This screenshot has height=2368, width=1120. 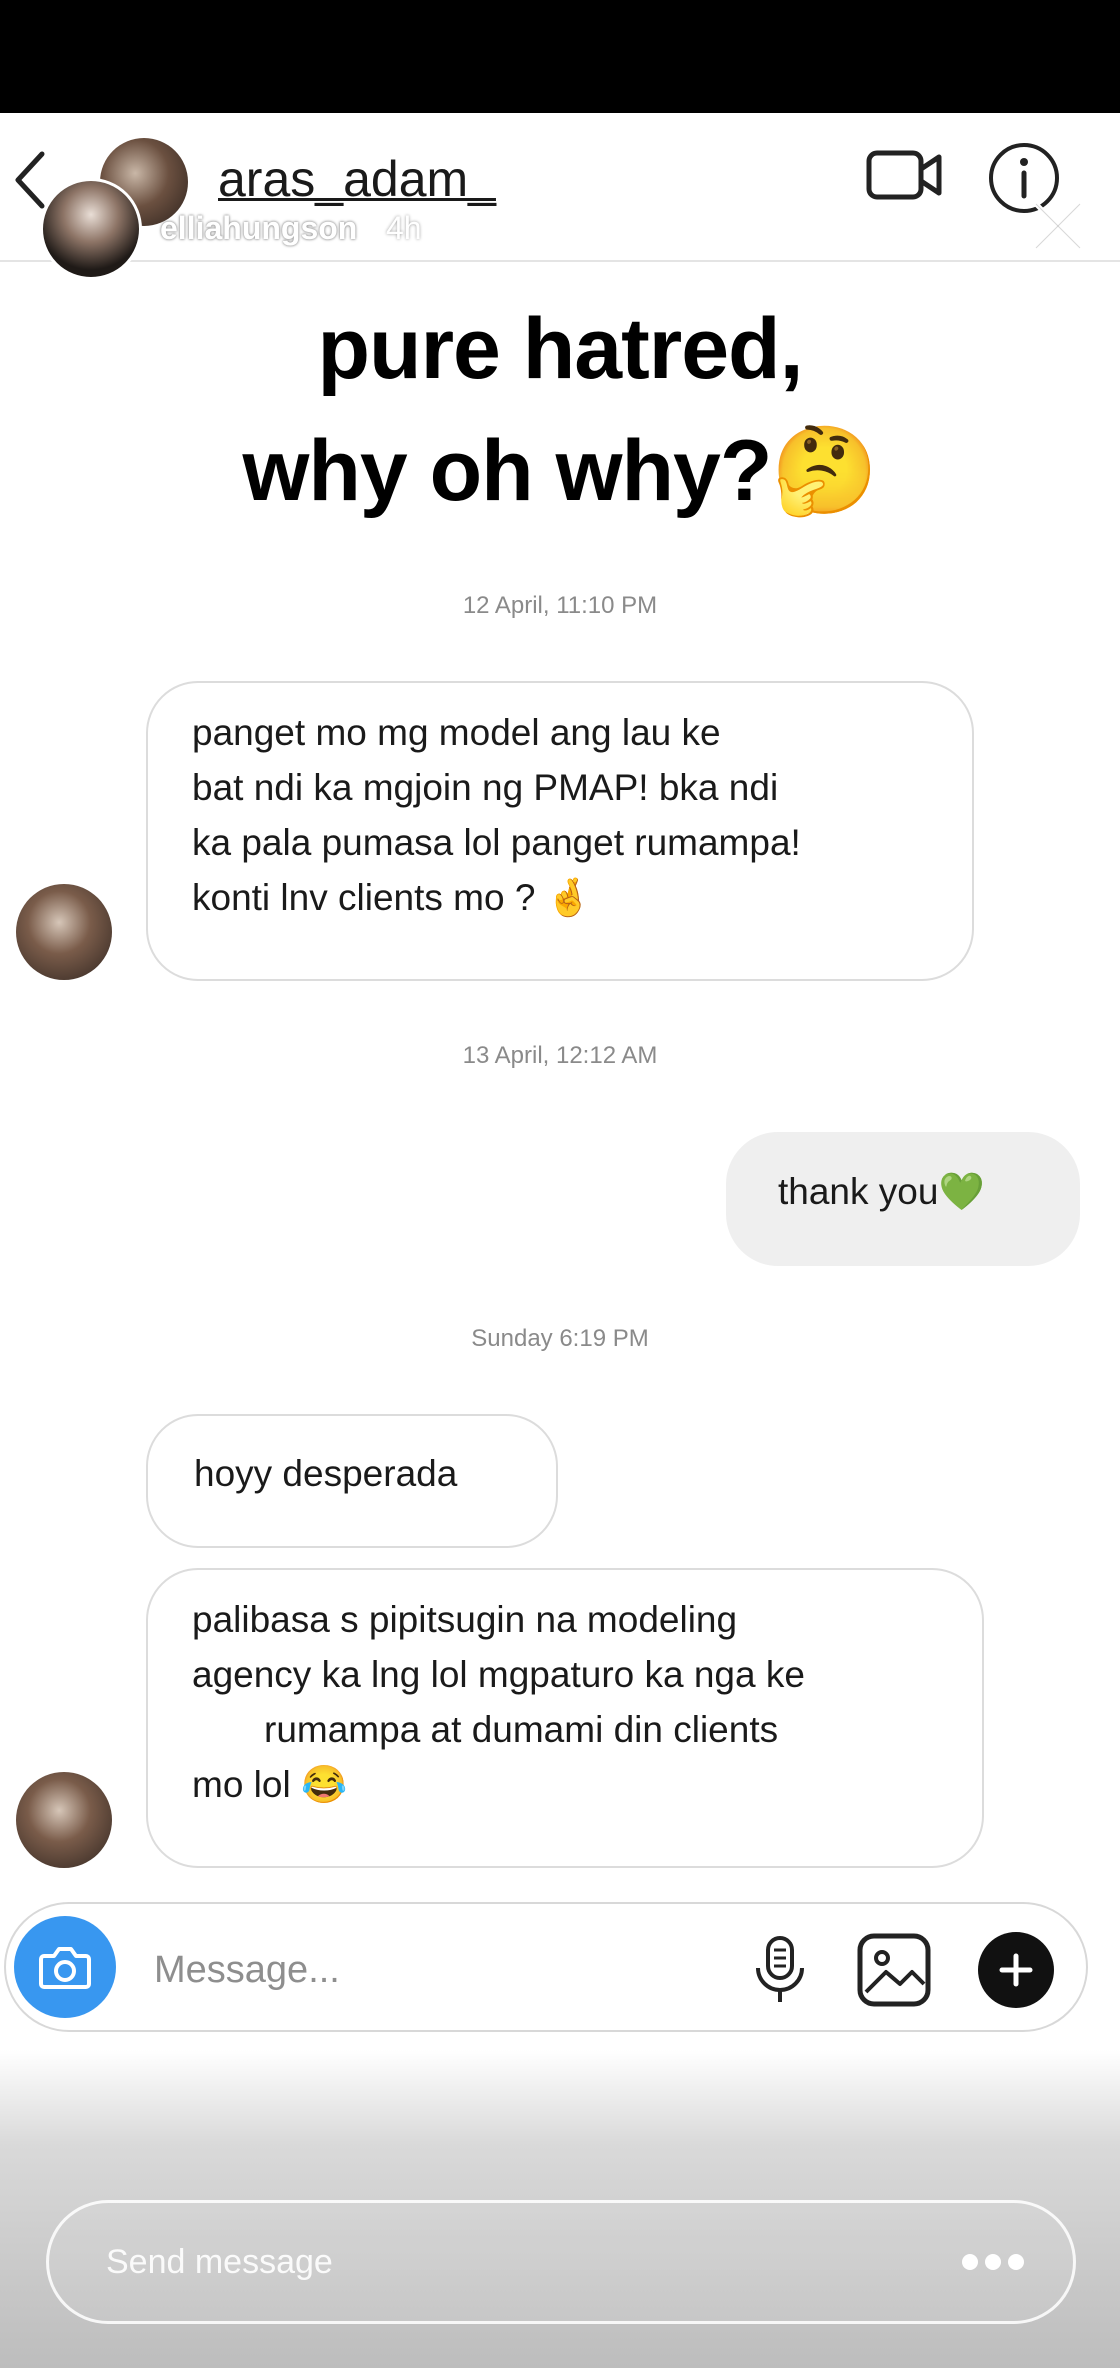 I want to click on message-text: hoyy desperada, so click(x=326, y=1473).